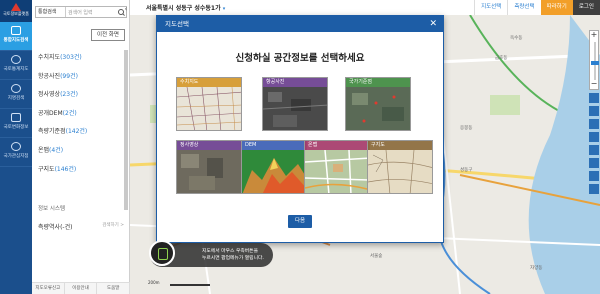  I want to click on category-name: 수치지도, so click(49, 57).